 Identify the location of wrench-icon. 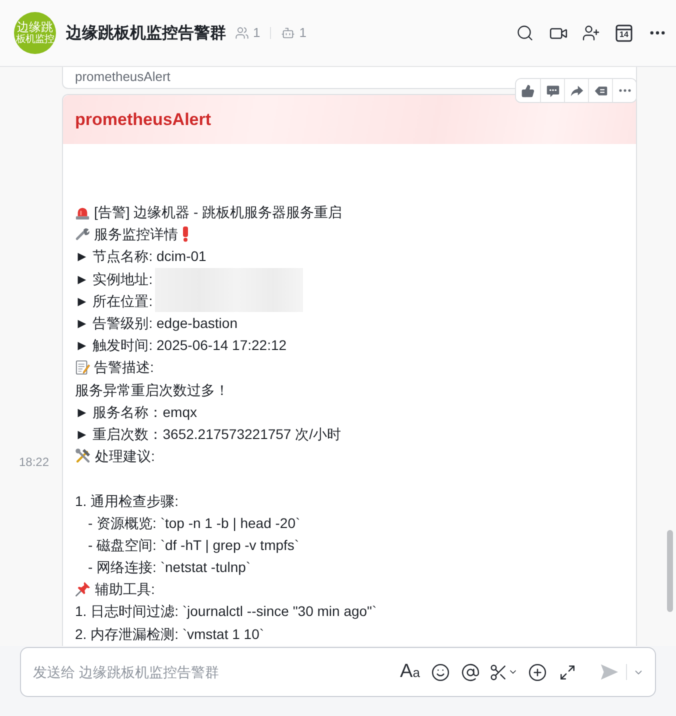
(82, 234).